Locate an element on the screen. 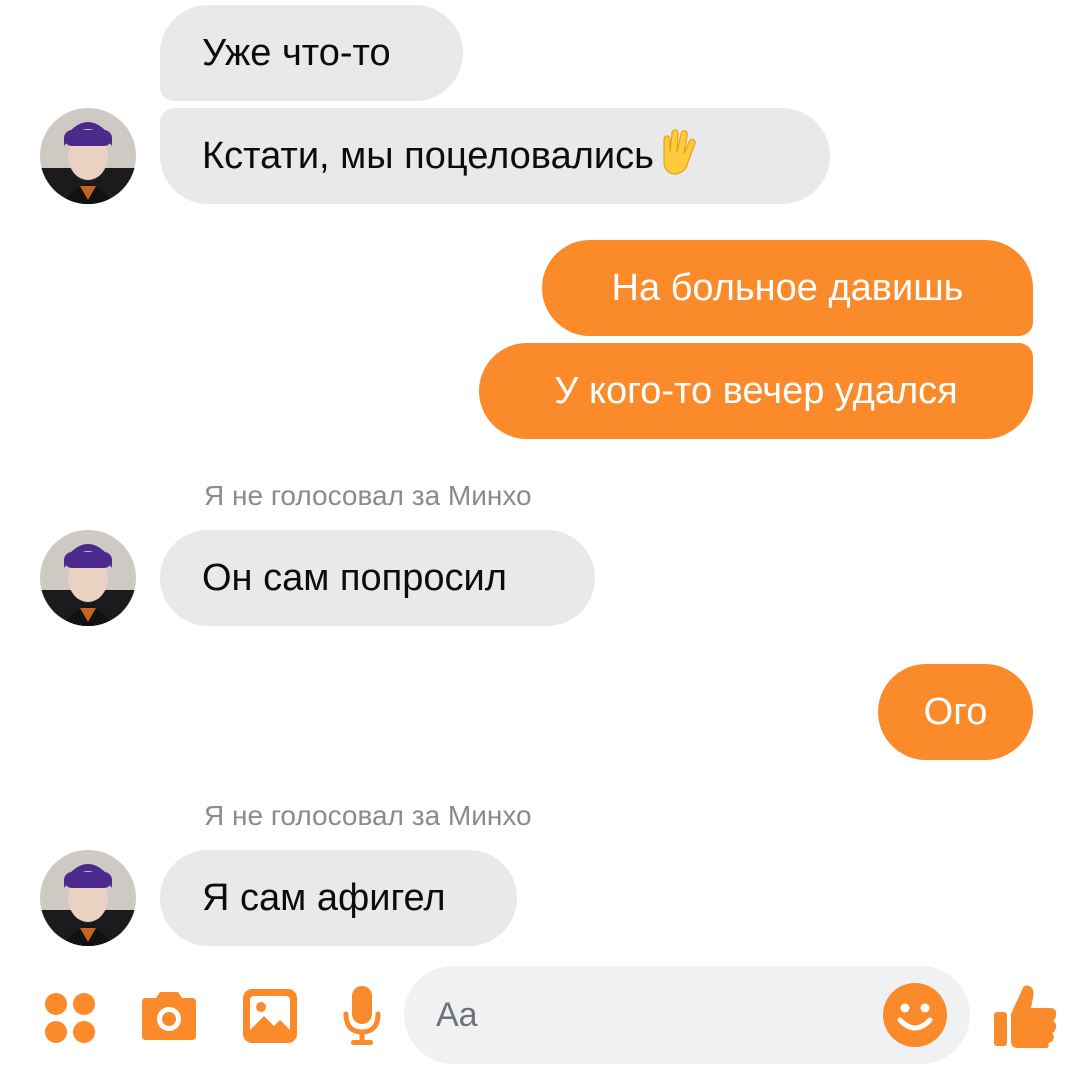  message-bubble-outgoing: У кого-то вечер удался is located at coordinates (756, 391).